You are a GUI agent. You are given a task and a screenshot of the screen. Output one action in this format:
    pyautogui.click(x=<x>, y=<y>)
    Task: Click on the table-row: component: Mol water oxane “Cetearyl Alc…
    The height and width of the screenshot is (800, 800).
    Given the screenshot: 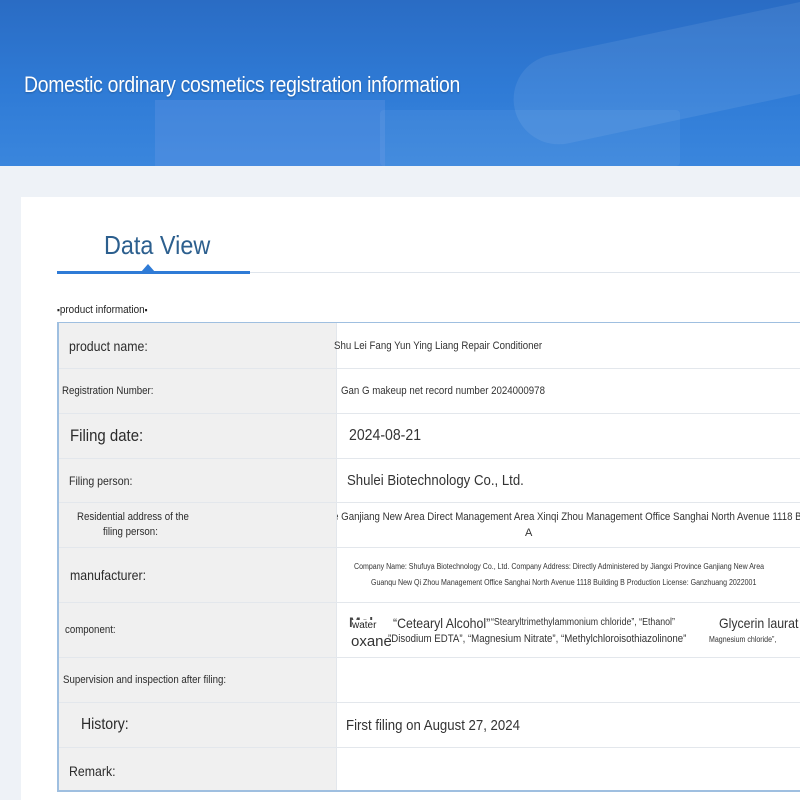 What is the action you would take?
    pyautogui.click(x=429, y=630)
    